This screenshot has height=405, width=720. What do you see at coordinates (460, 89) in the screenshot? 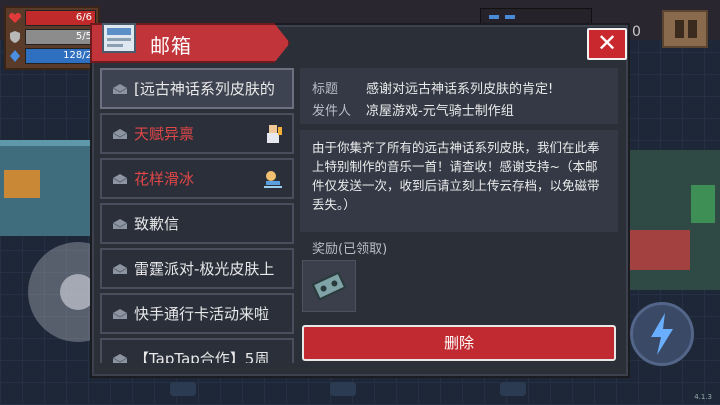
I see `mail-subject: 感谢对远古神话系列皮肤的肯定!` at bounding box center [460, 89].